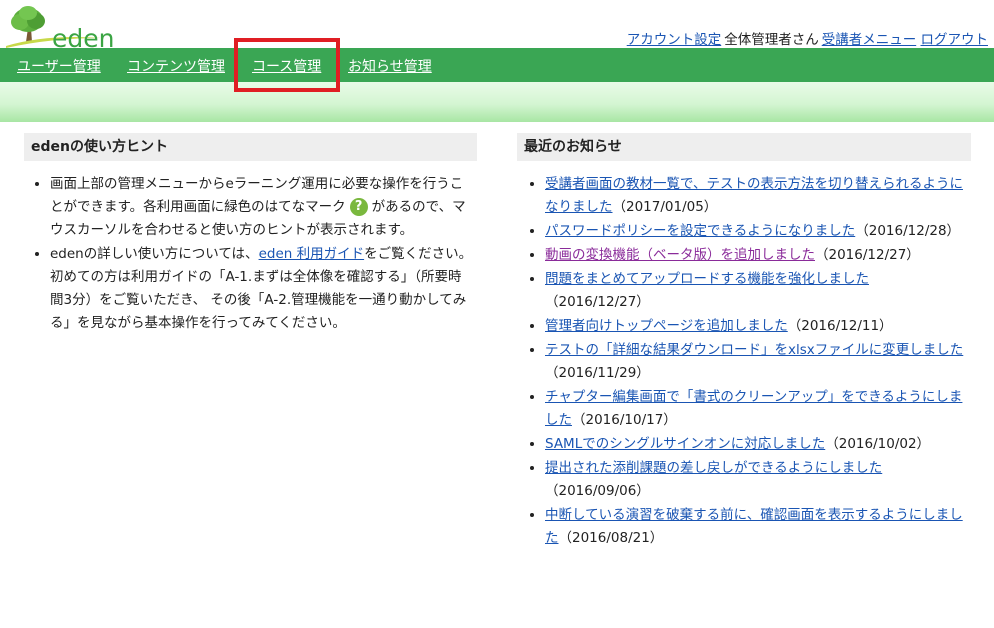 Image resolution: width=994 pixels, height=628 pixels. What do you see at coordinates (665, 207) in the screenshot?
I see `news-date: （2017/01/05）` at bounding box center [665, 207].